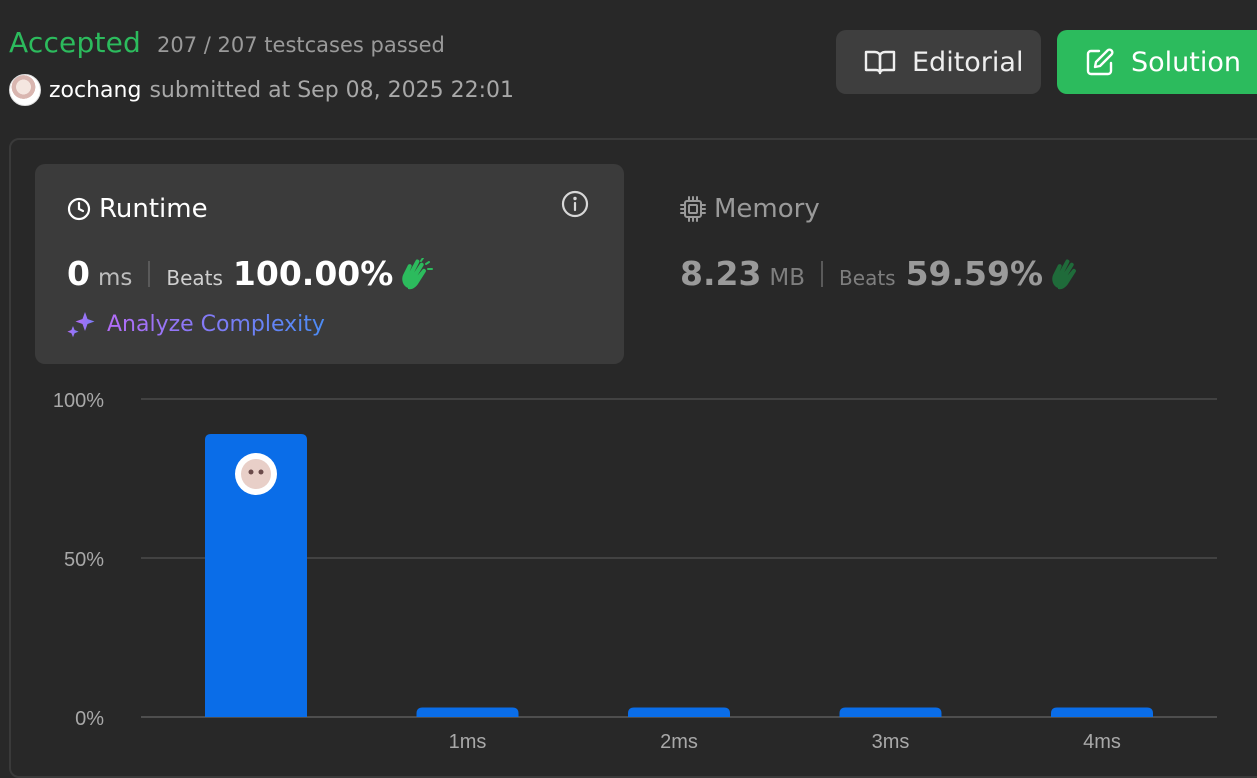 This screenshot has width=1257, height=778. I want to click on accepted-label: Accepted, so click(75, 42).